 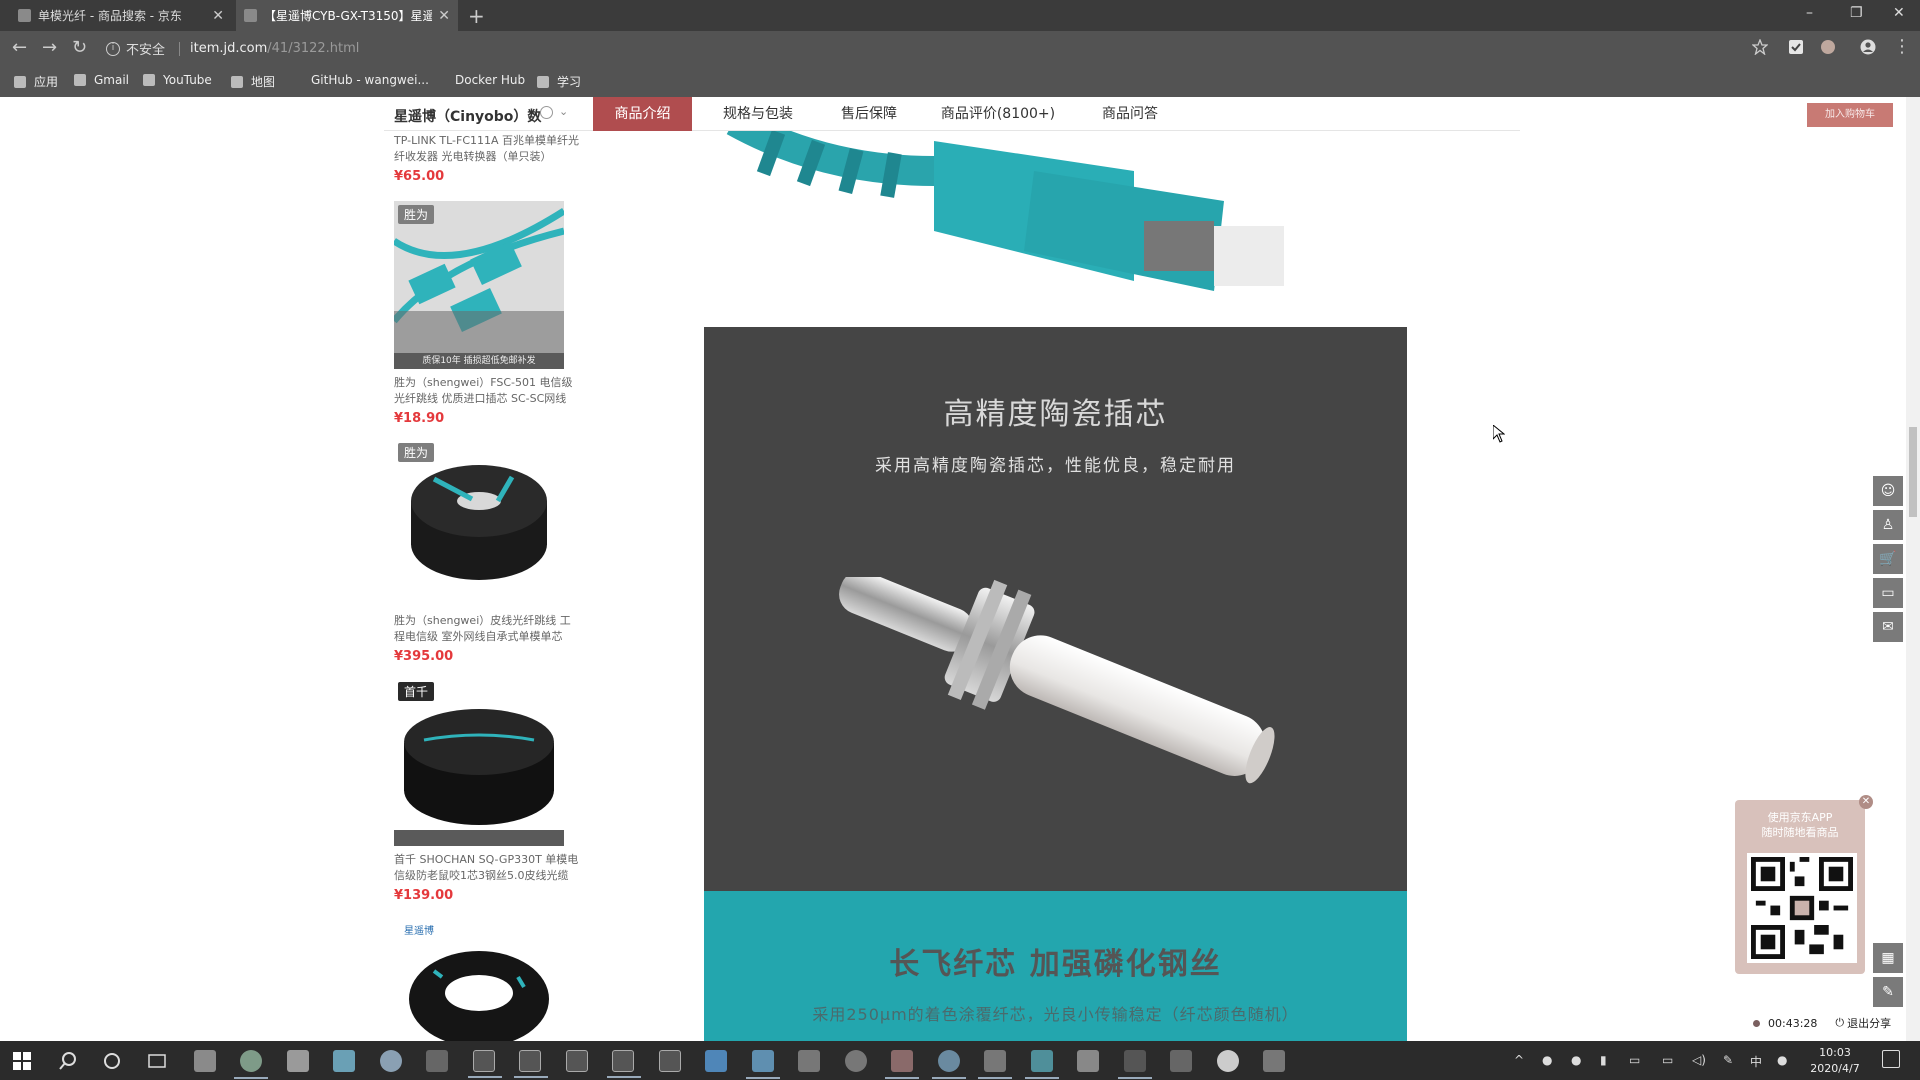 What do you see at coordinates (113, 48) in the screenshot?
I see `info-icon: i` at bounding box center [113, 48].